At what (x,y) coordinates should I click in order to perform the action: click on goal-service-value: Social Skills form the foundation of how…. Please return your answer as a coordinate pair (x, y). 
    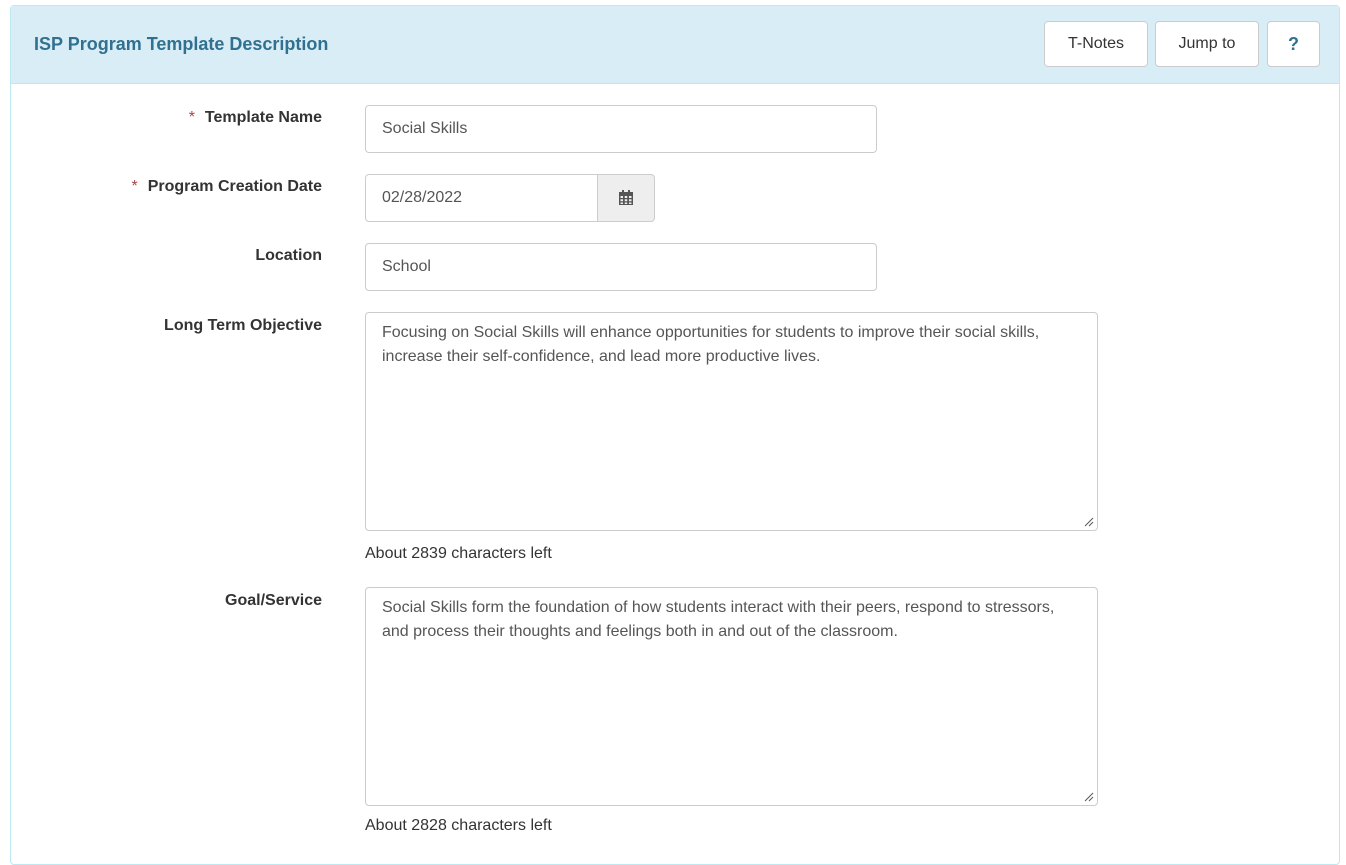
    Looking at the image, I should click on (718, 619).